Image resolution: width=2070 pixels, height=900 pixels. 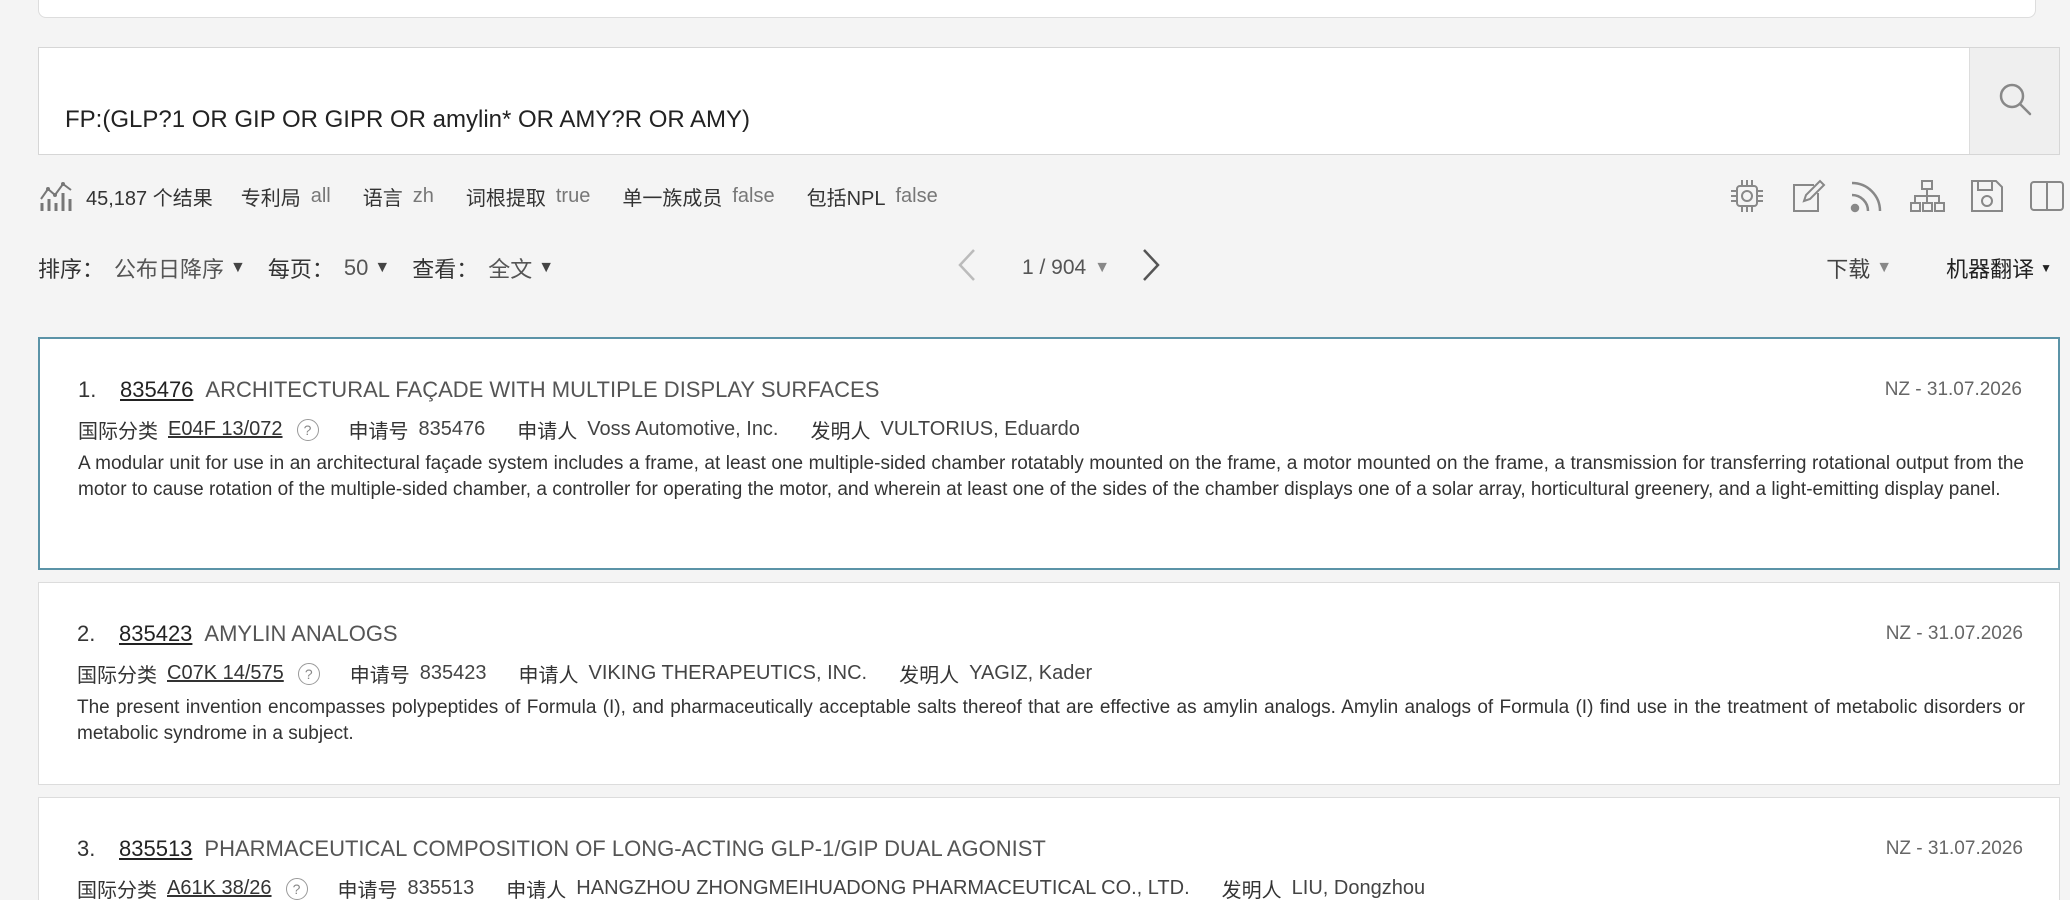 I want to click on search-button, so click(x=2014, y=101).